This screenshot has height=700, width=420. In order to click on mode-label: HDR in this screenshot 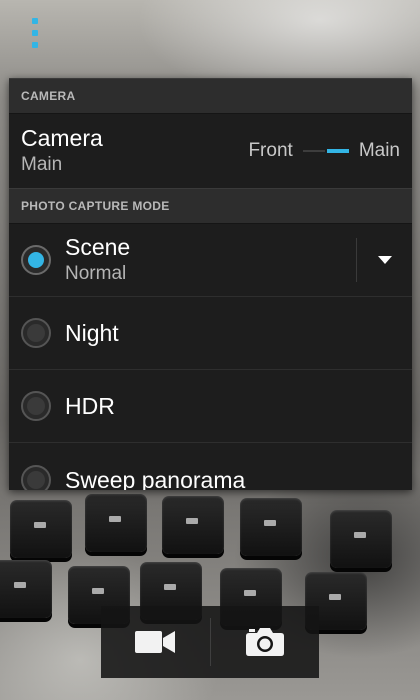, I will do `click(90, 406)`.